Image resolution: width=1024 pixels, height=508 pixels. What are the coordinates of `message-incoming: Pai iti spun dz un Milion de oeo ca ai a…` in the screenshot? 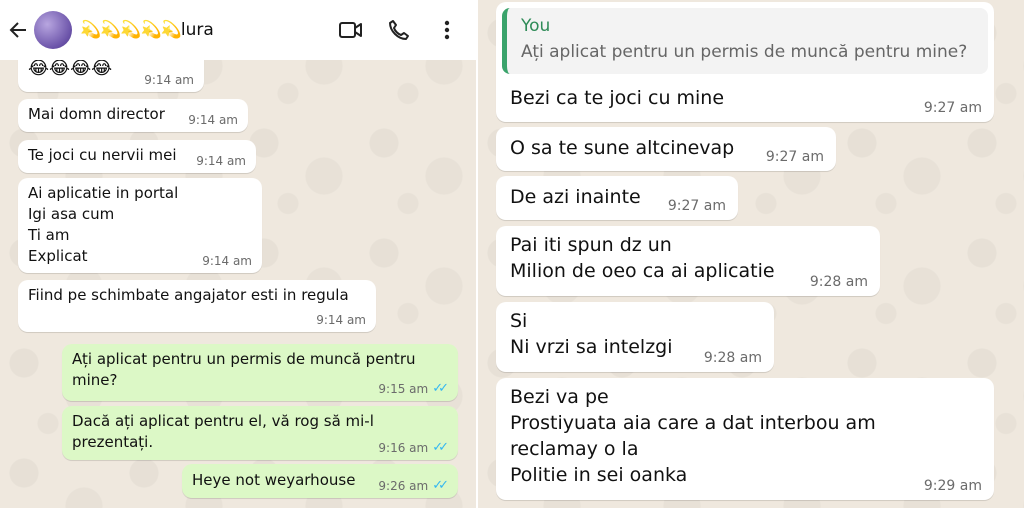 It's located at (688, 261).